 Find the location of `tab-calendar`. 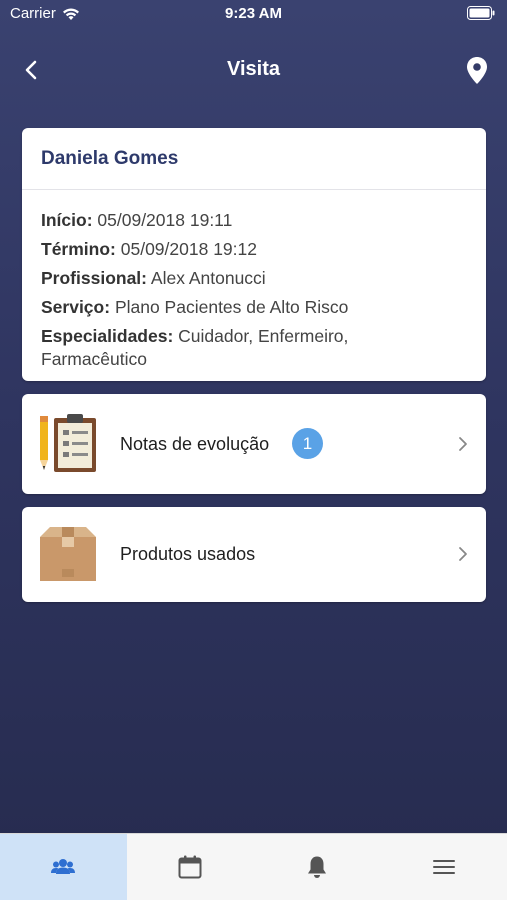

tab-calendar is located at coordinates (190, 867).